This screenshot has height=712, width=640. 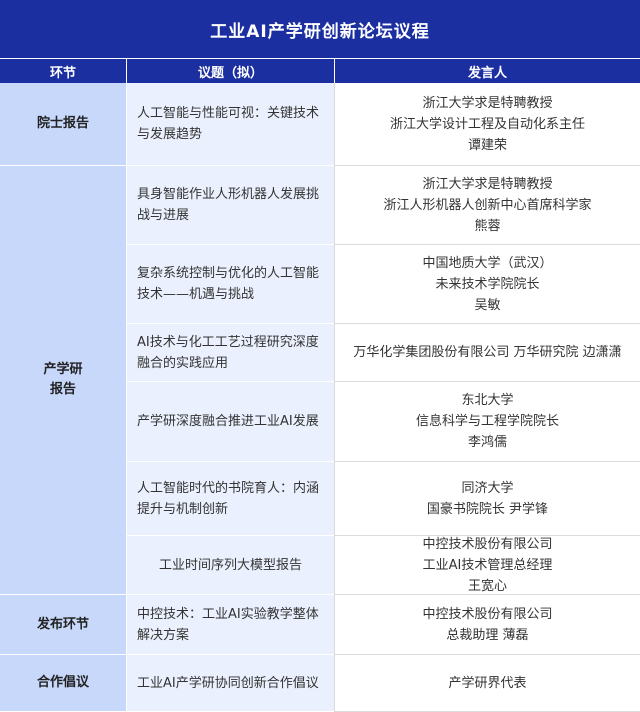 I want to click on speaker-cell: 浙江大学求是特聘教授 浙江人形机器人创新中心首席科学家 熊蓉, so click(x=487, y=205).